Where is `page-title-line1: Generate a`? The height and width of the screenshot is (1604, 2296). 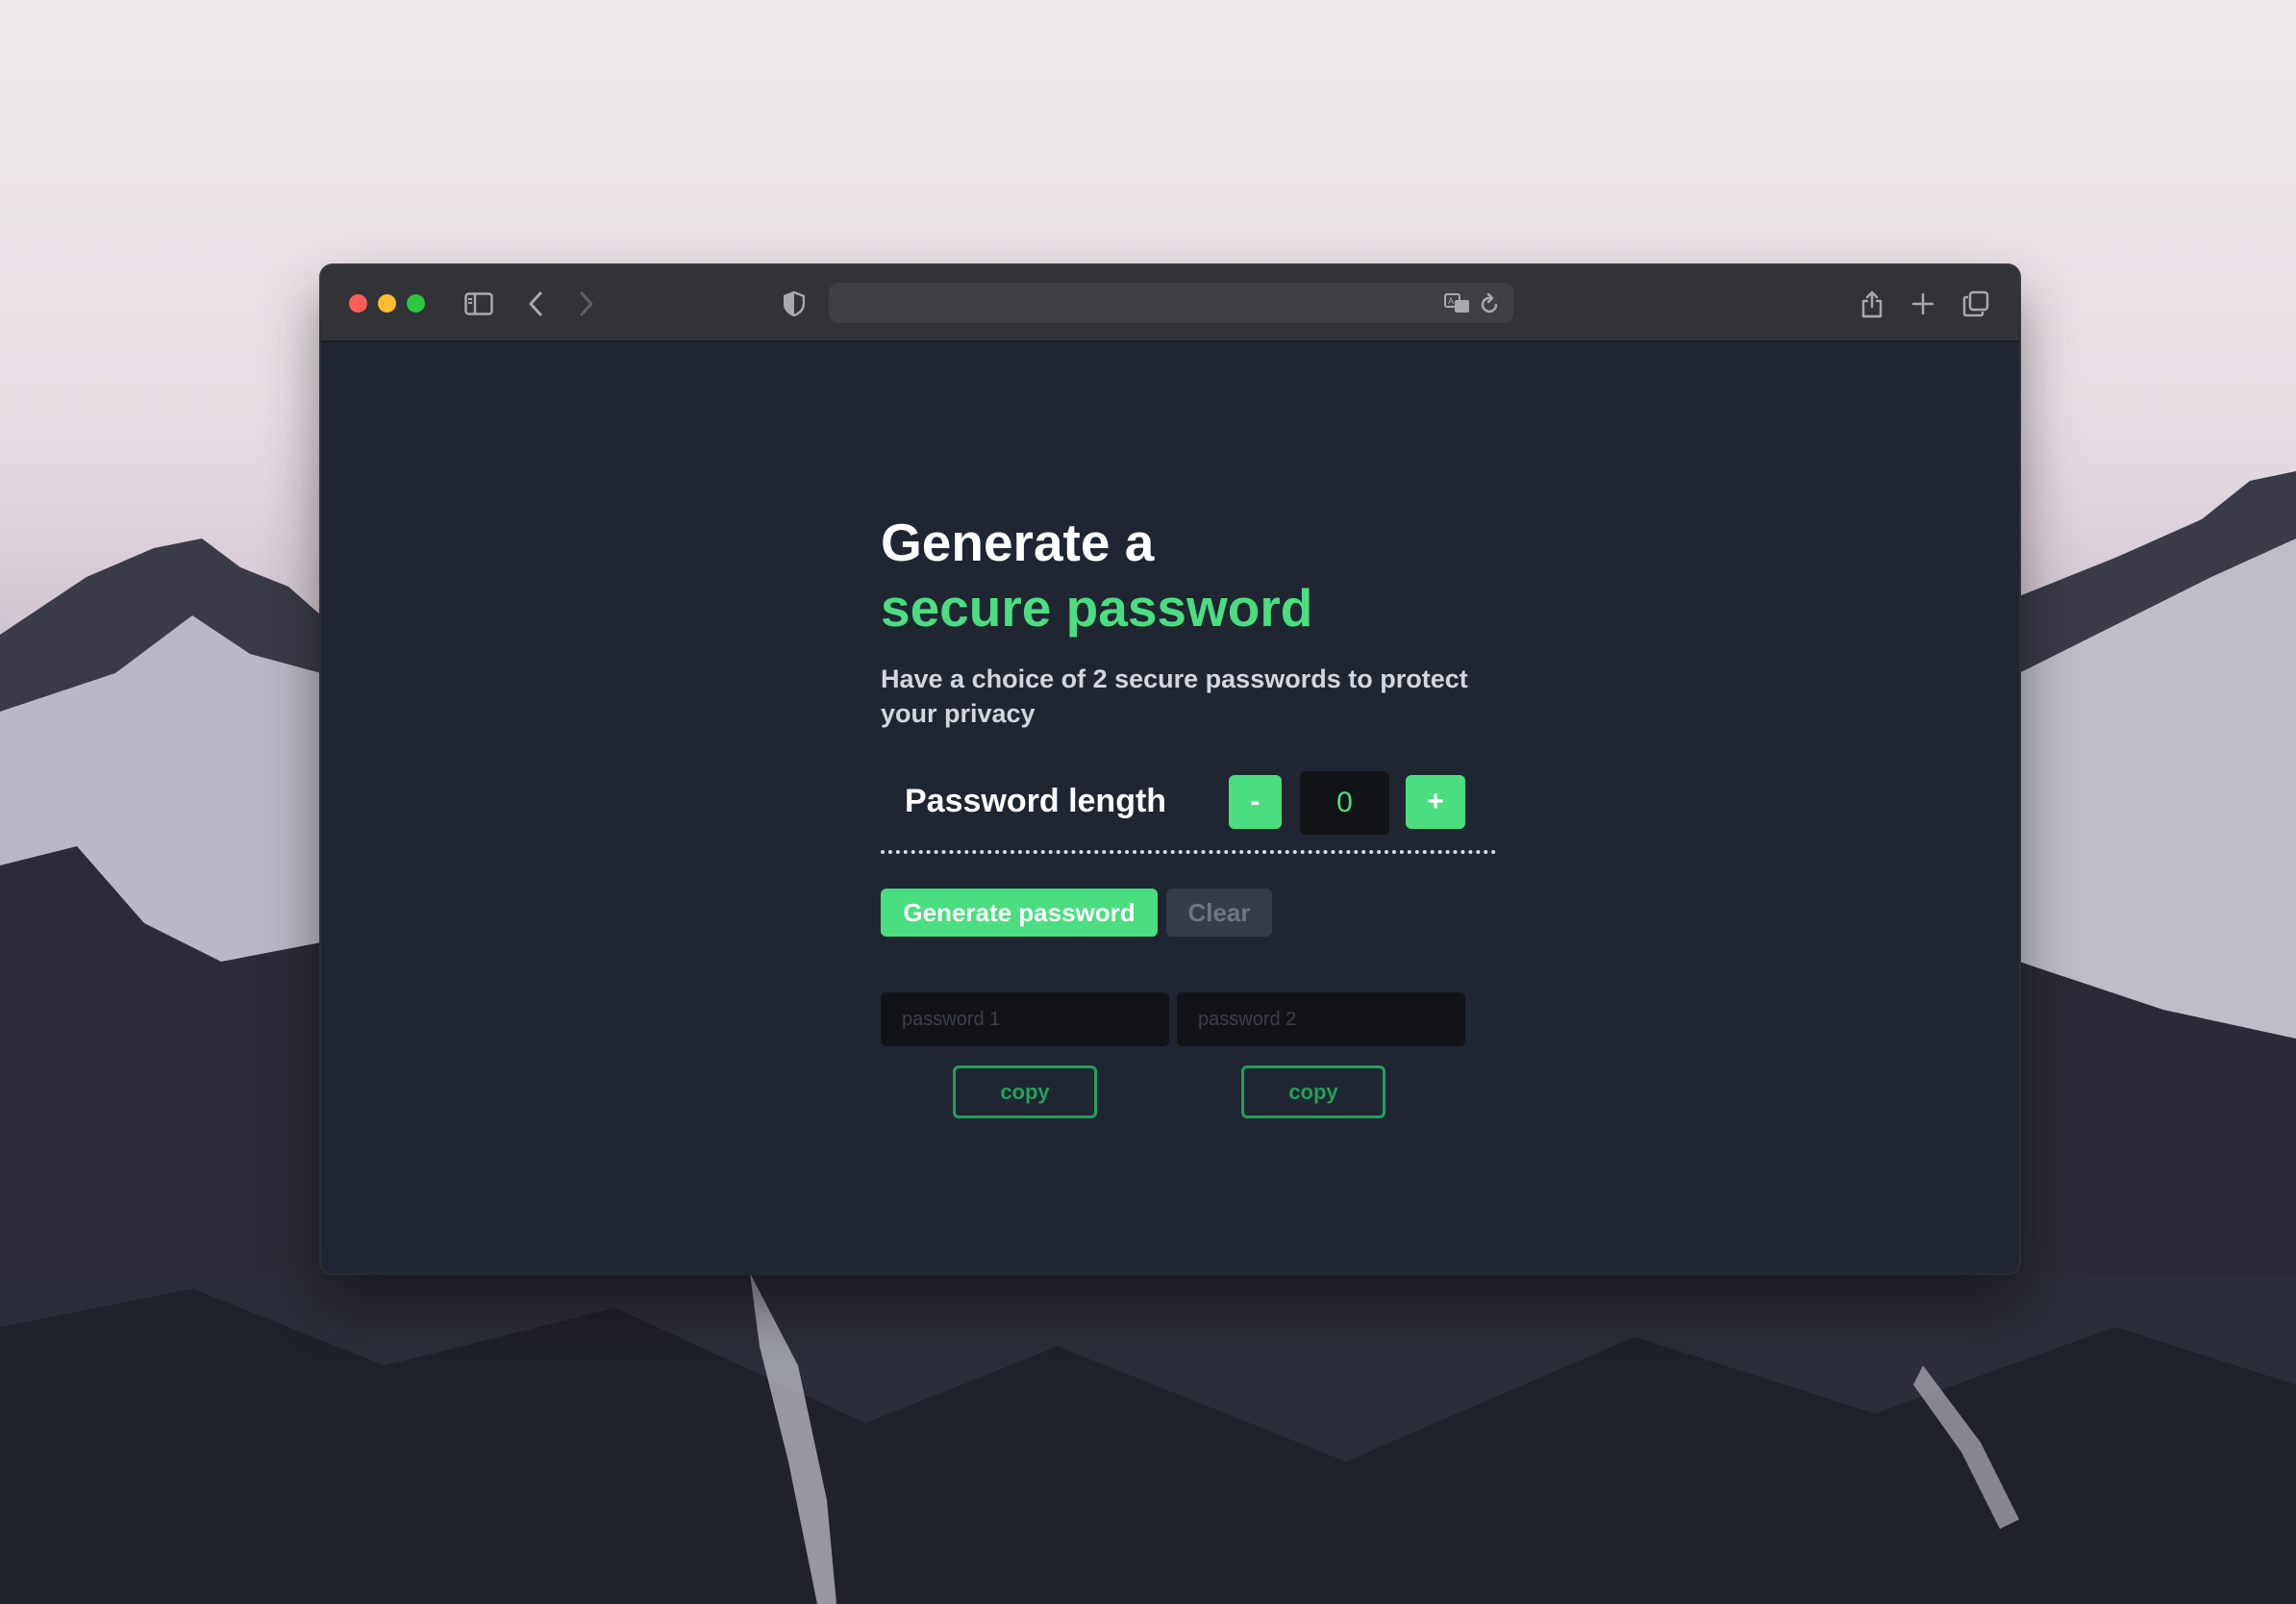 page-title-line1: Generate a is located at coordinates (1018, 542).